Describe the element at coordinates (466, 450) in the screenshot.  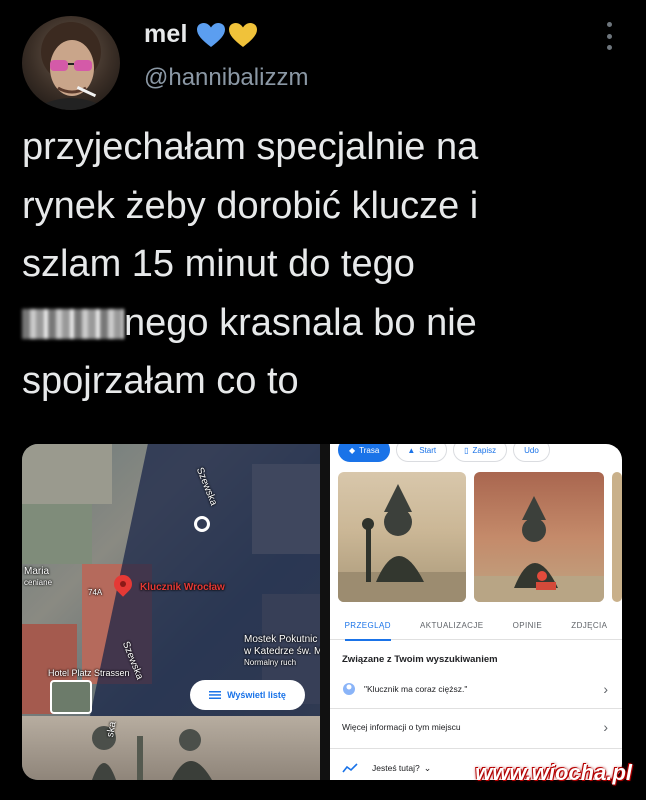
I see `bookmark-icon: ▯` at that location.